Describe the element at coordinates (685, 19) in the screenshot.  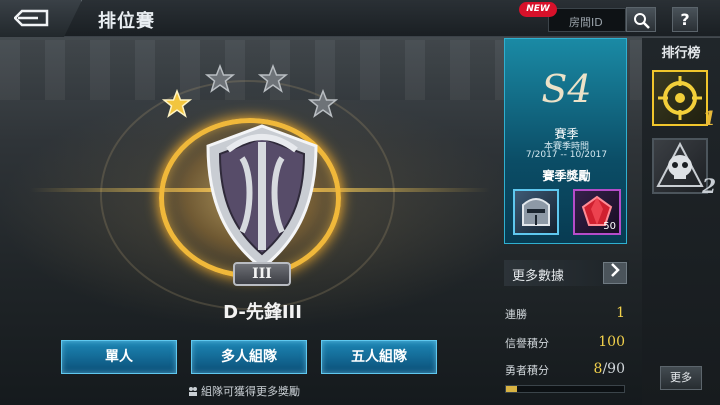
I see `help-button: ?` at that location.